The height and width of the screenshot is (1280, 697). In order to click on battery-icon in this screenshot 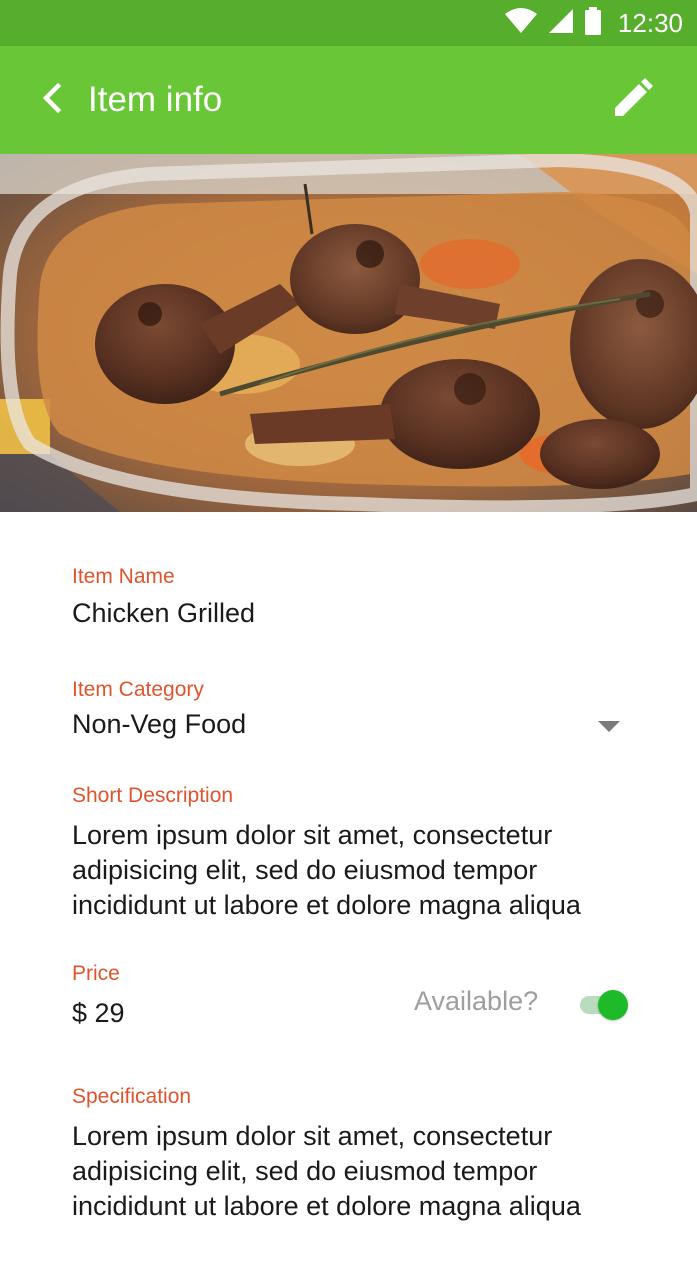, I will do `click(593, 23)`.